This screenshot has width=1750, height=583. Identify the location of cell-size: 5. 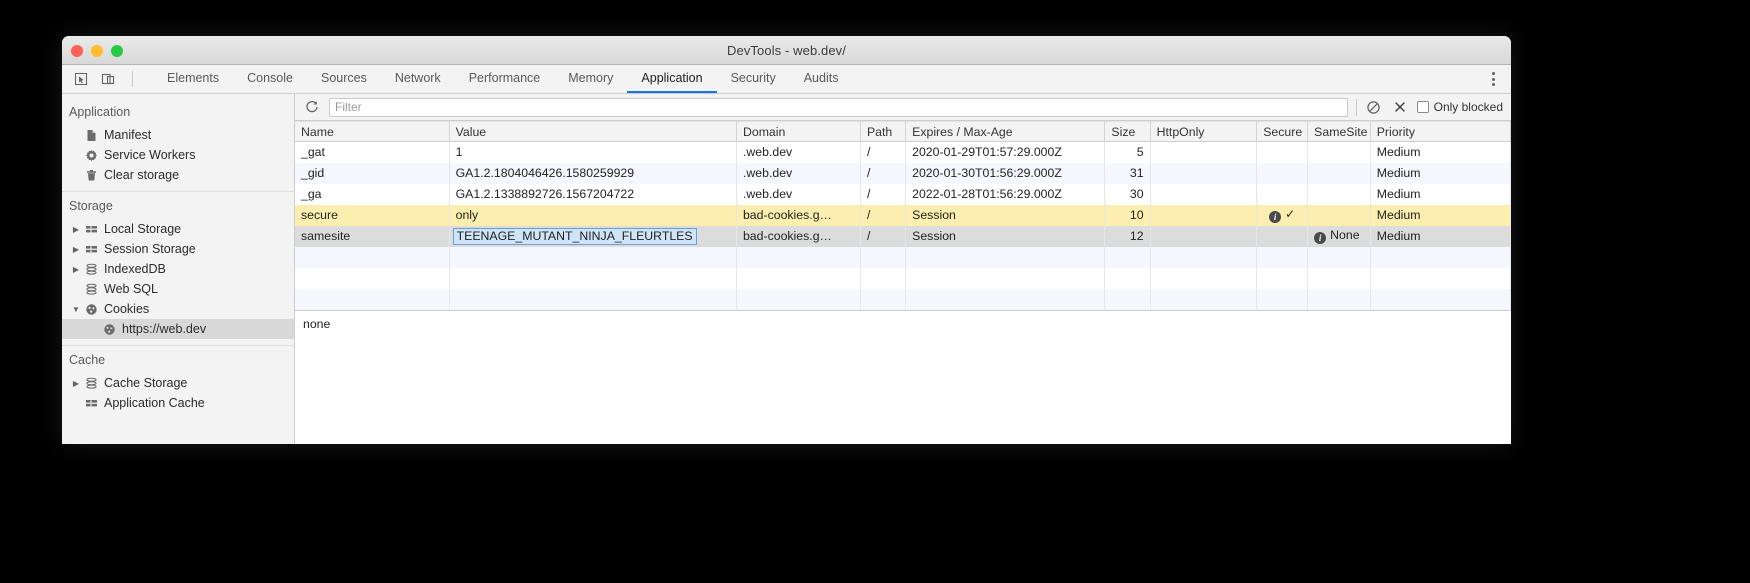
(1127, 152).